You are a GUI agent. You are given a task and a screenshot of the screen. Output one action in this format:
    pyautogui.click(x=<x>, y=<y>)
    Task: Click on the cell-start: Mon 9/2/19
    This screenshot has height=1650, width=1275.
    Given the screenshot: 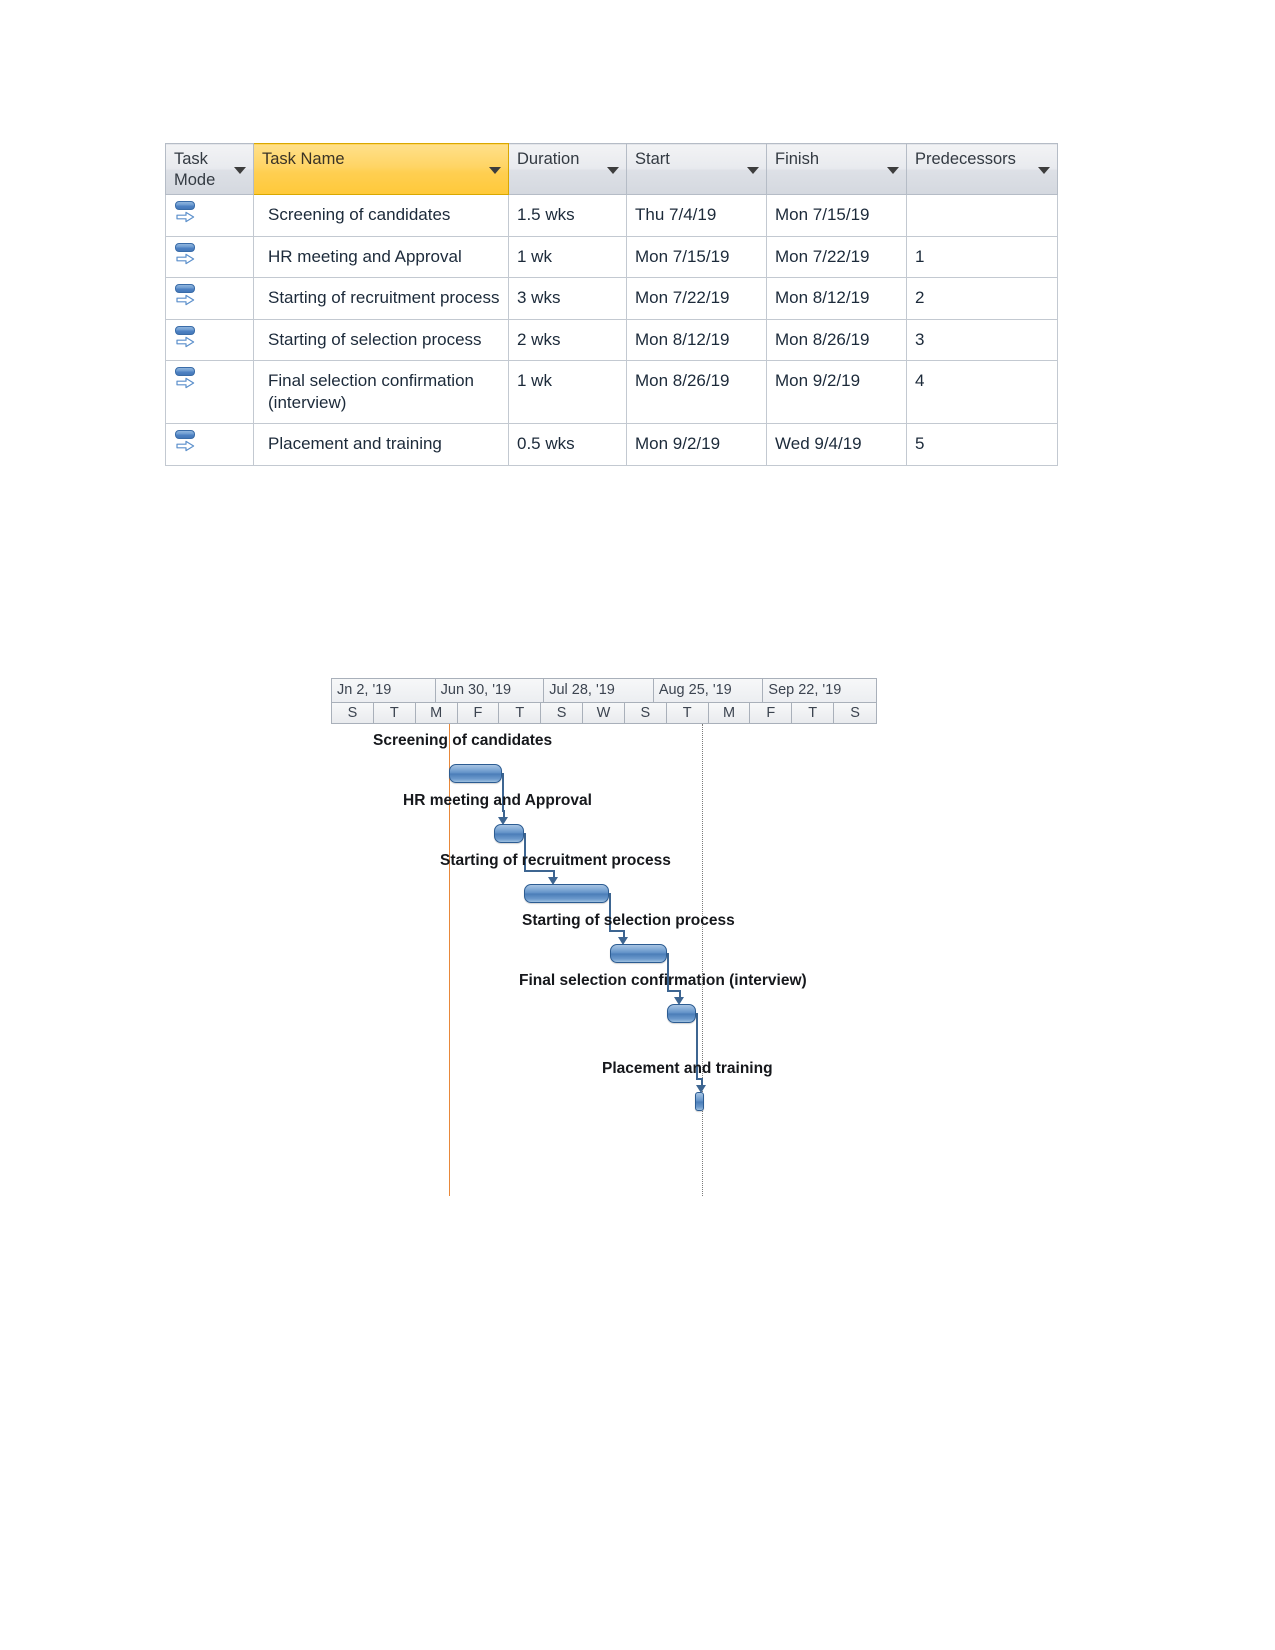 What is the action you would take?
    pyautogui.click(x=696, y=445)
    